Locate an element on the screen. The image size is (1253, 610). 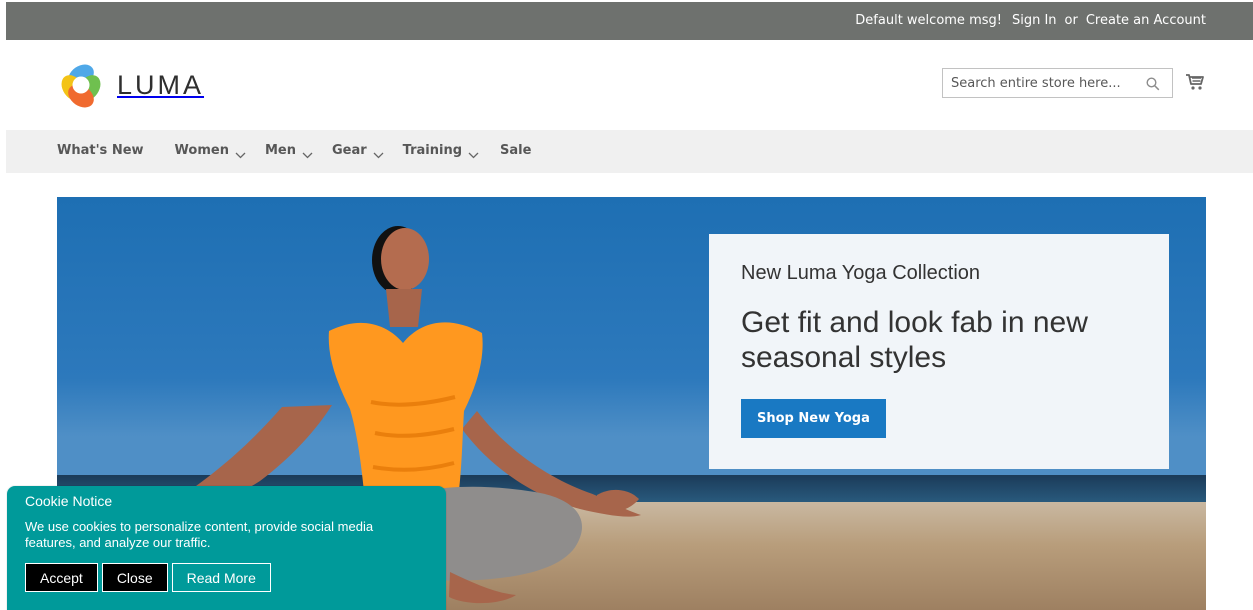
promo-kicker: New Luma Yoga Collection is located at coordinates (861, 273).